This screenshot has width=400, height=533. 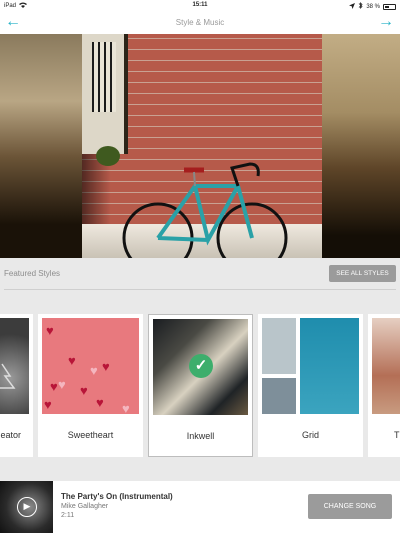 I want to click on style-card-sweetheart: ♥ ♥ ♥ ♥ ♥ ♥ ♥ ♥ ♥ ♥ Sweetheart, so click(x=90, y=385).